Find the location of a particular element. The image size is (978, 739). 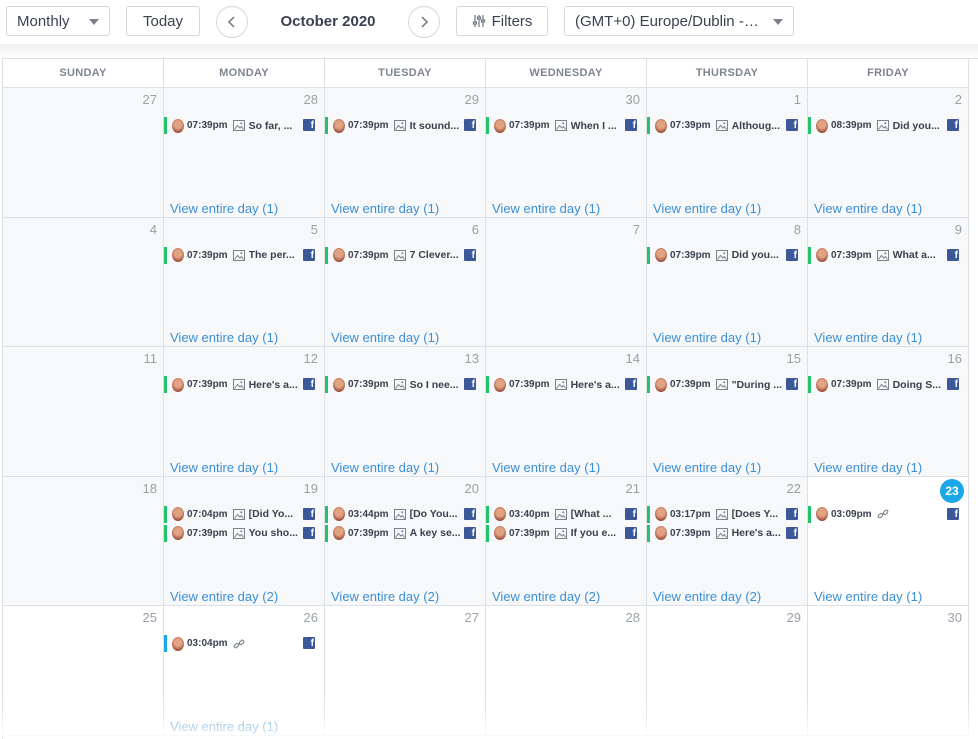

scheduled-post: 07:39pm The per... f is located at coordinates (244, 255).